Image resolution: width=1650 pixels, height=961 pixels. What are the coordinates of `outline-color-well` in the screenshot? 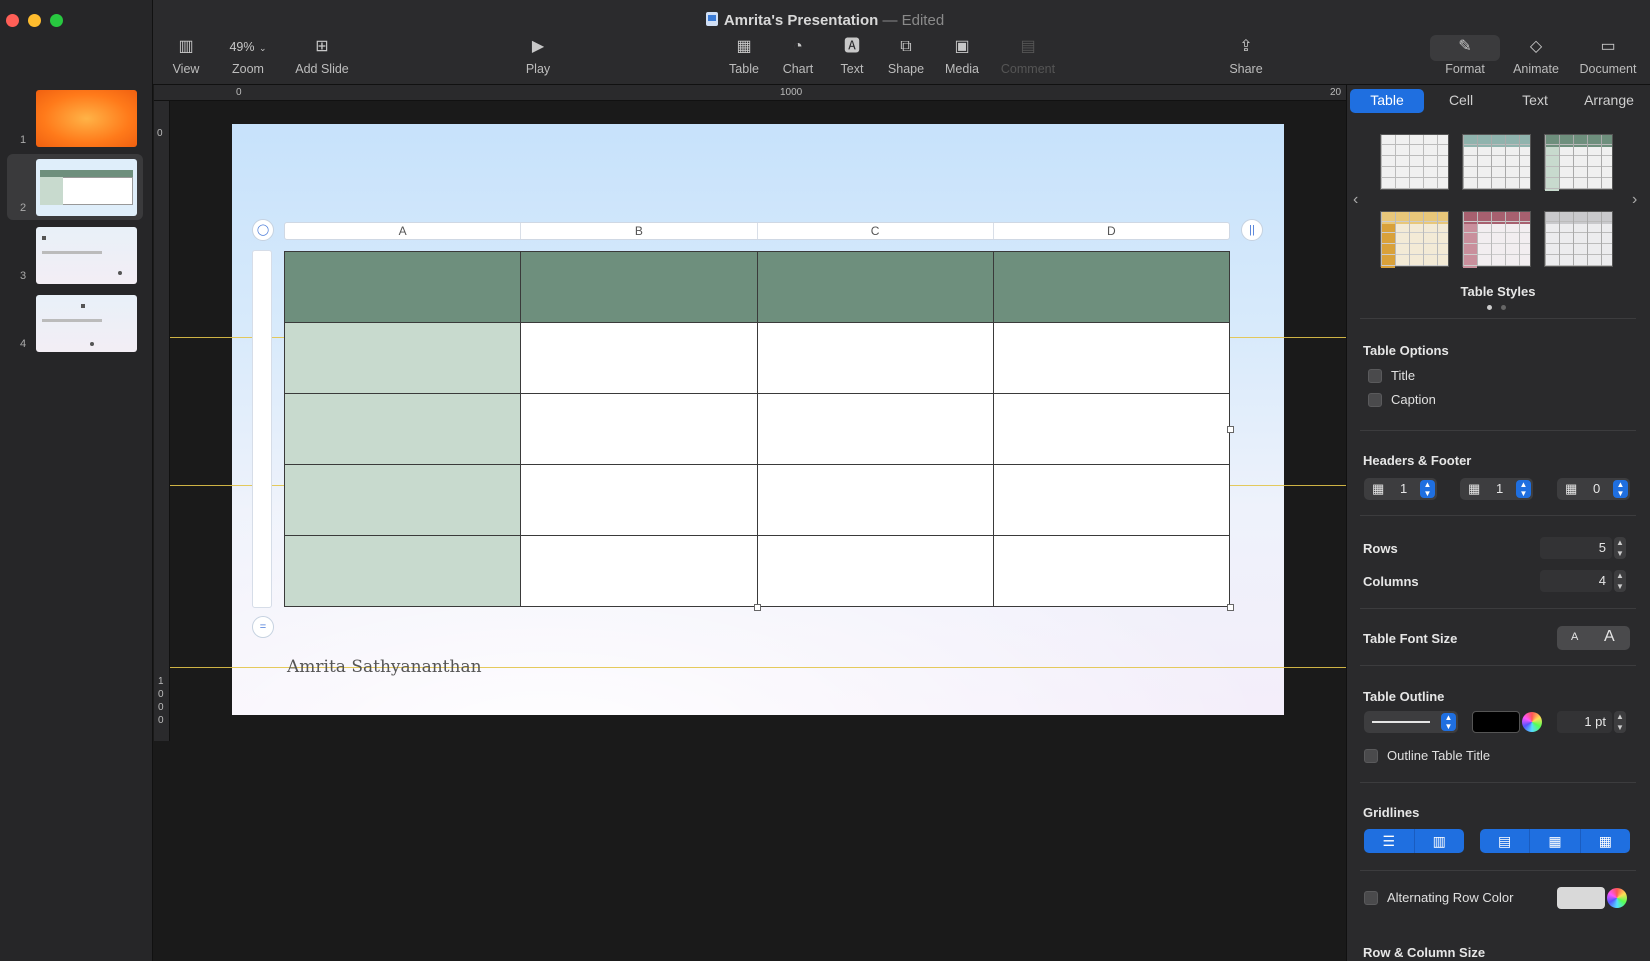 It's located at (1496, 722).